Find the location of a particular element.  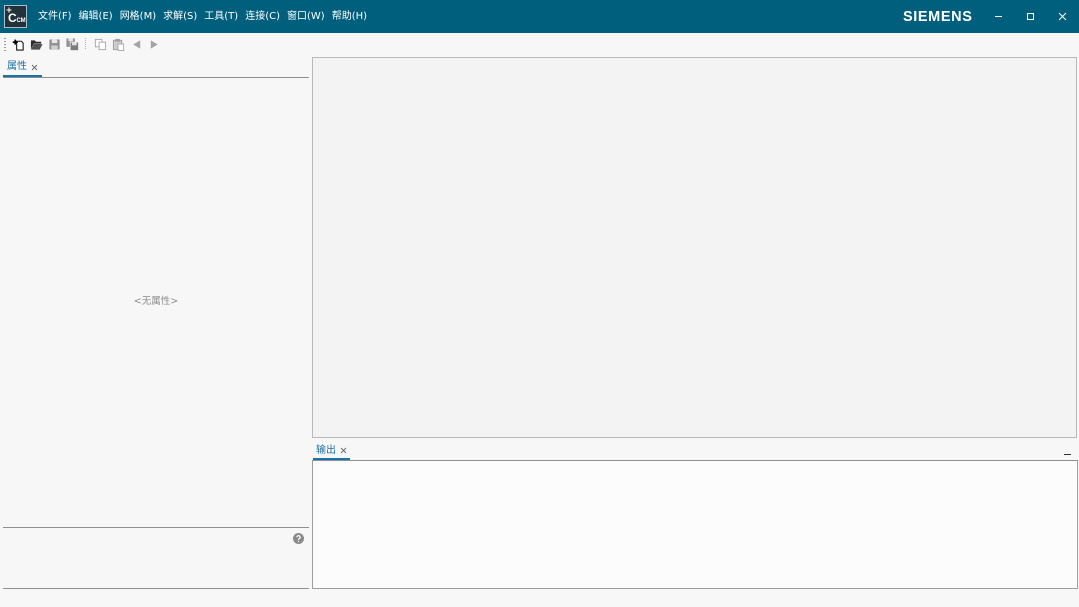

open-simulation-button is located at coordinates (36, 44).